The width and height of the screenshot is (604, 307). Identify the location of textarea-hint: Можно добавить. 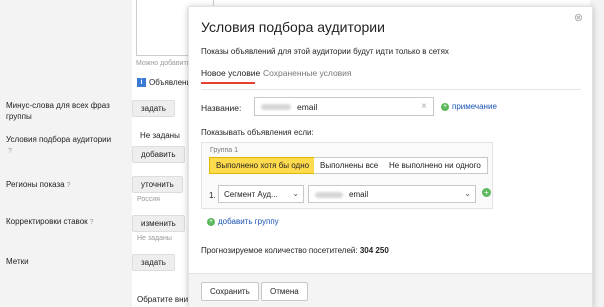
(163, 63).